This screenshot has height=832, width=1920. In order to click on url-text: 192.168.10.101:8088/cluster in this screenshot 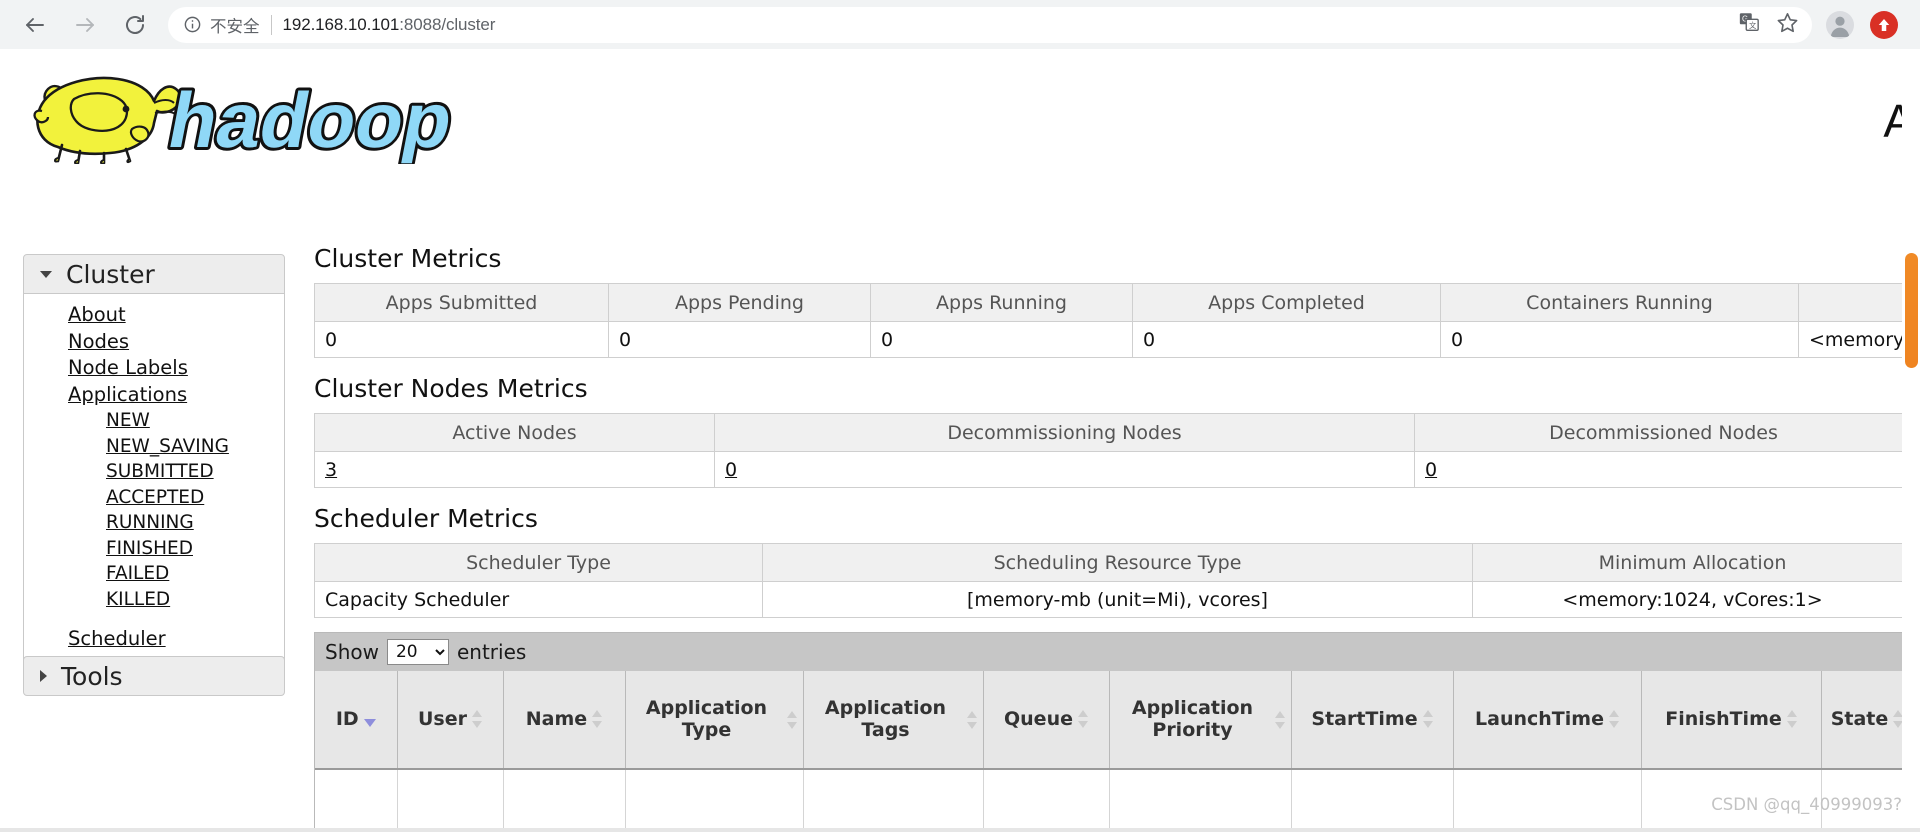, I will do `click(389, 25)`.